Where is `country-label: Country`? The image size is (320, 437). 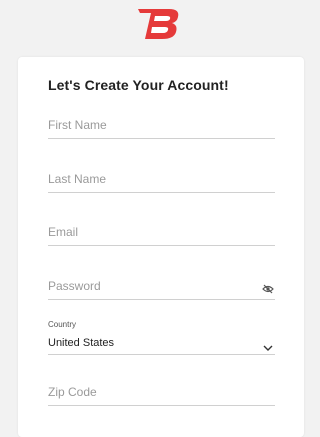 country-label: Country is located at coordinates (62, 324).